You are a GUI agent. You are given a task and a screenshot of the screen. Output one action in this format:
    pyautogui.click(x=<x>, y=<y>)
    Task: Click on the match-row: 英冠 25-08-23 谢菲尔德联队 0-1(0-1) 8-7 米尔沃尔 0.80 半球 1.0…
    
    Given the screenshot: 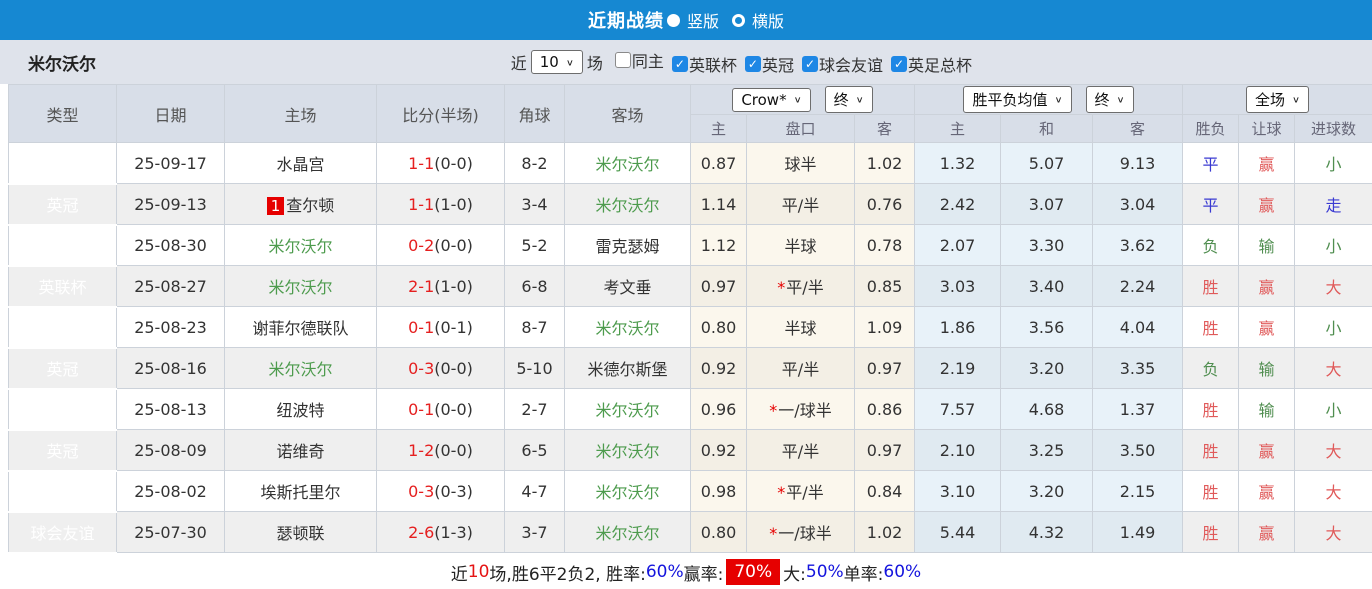 What is the action you would take?
    pyautogui.click(x=690, y=327)
    